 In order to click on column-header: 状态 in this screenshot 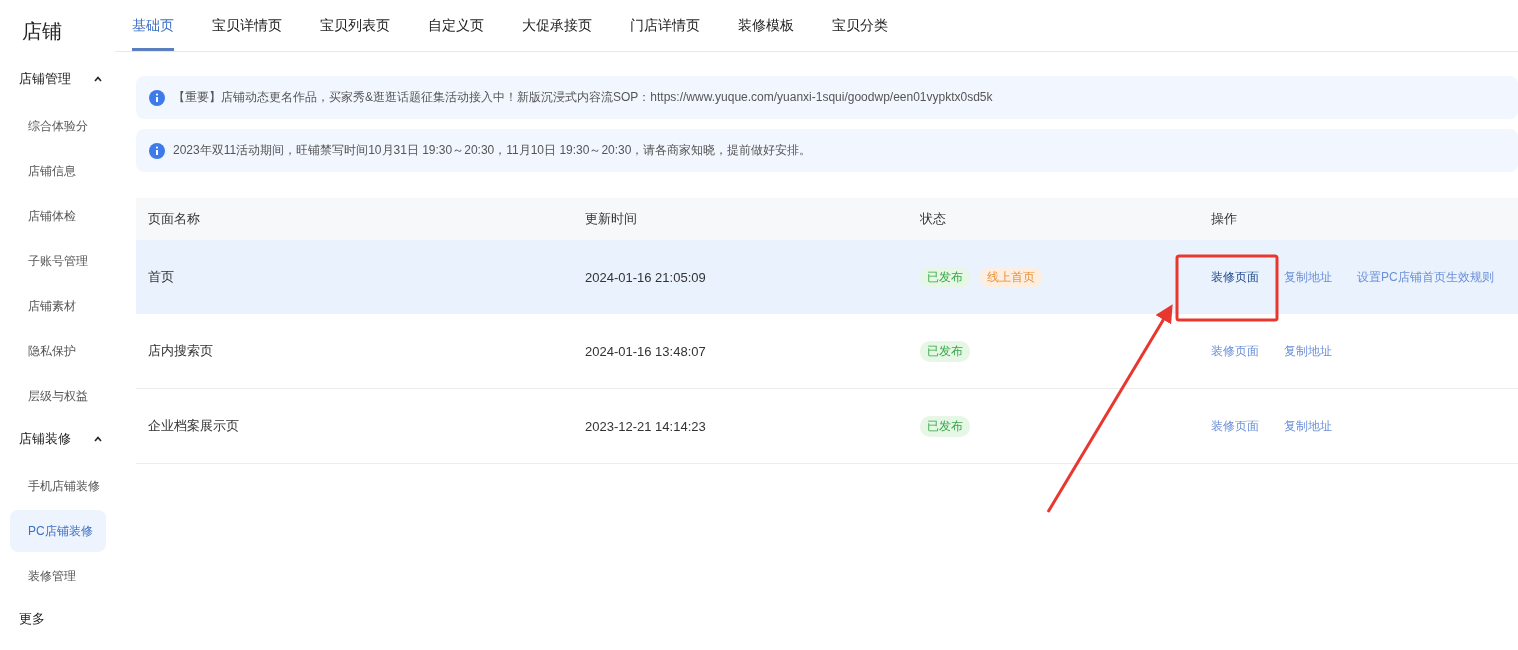, I will do `click(933, 219)`.